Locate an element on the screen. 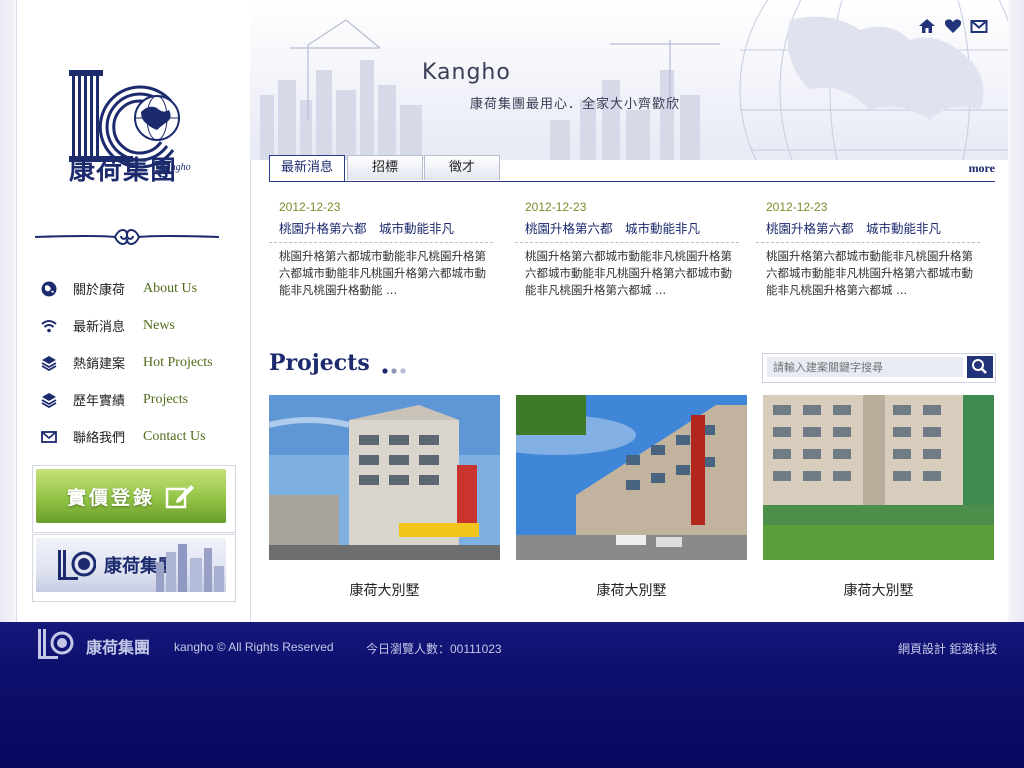 The image size is (1024, 768). top-icon-bar is located at coordinates (953, 26).